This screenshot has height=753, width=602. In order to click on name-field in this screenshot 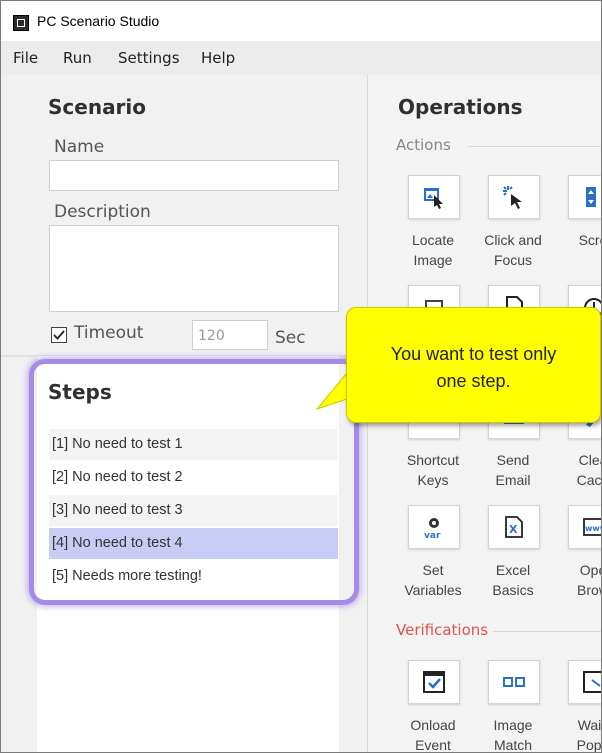, I will do `click(194, 175)`.